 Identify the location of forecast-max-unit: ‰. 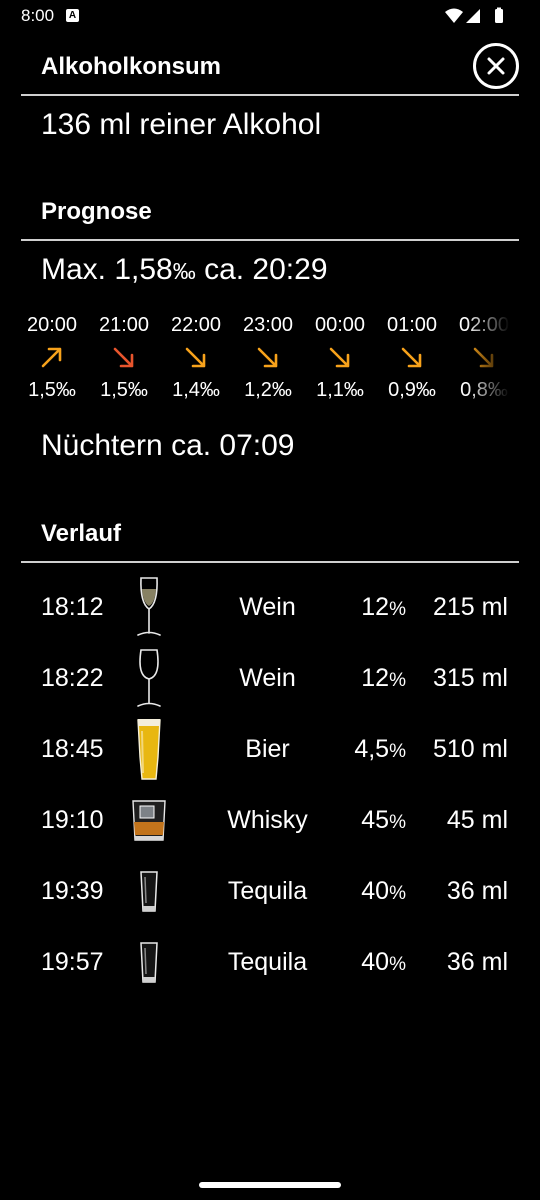
(184, 271).